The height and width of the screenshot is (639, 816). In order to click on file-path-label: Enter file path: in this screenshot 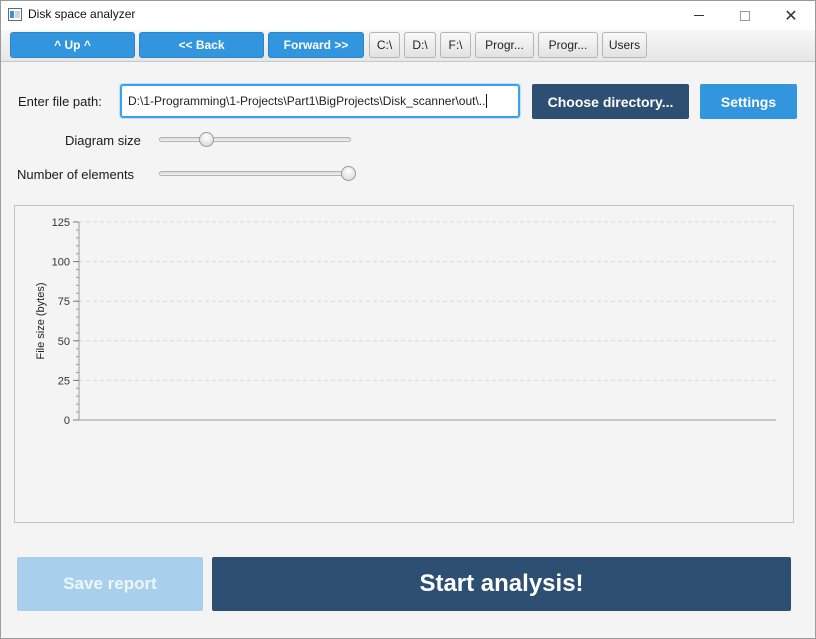, I will do `click(60, 101)`.